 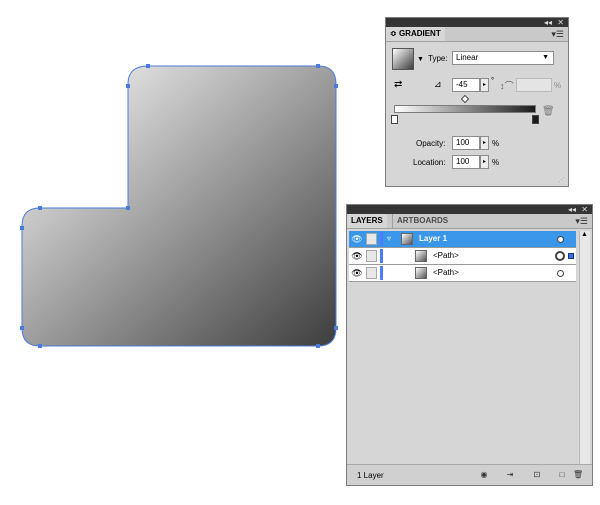 I want to click on target-selected-icon, so click(x=560, y=256).